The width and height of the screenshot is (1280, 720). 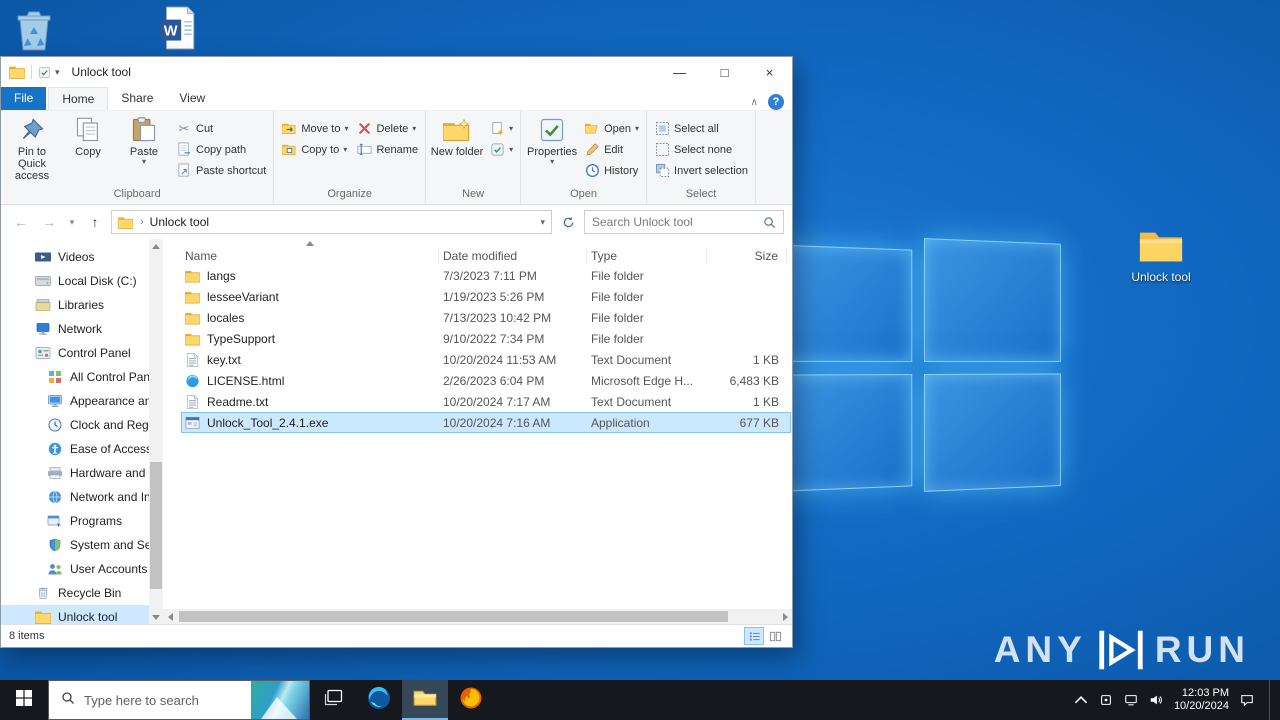 I want to click on close-button: ×, so click(x=769, y=72).